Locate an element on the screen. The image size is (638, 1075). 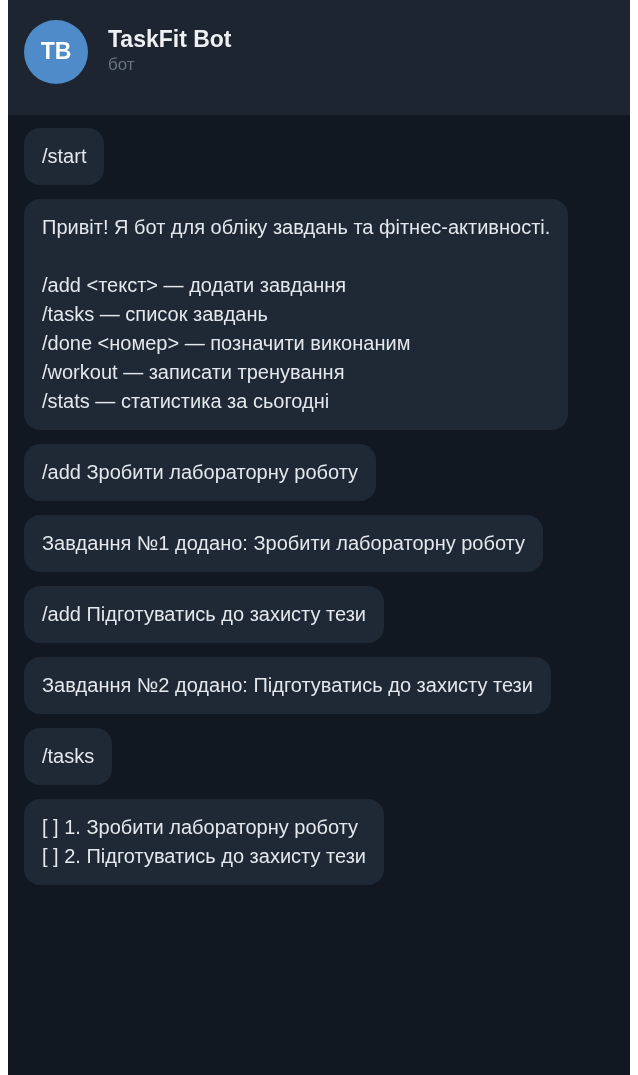
message-bubble: /add Підготуватись до захисту тези is located at coordinates (204, 614).